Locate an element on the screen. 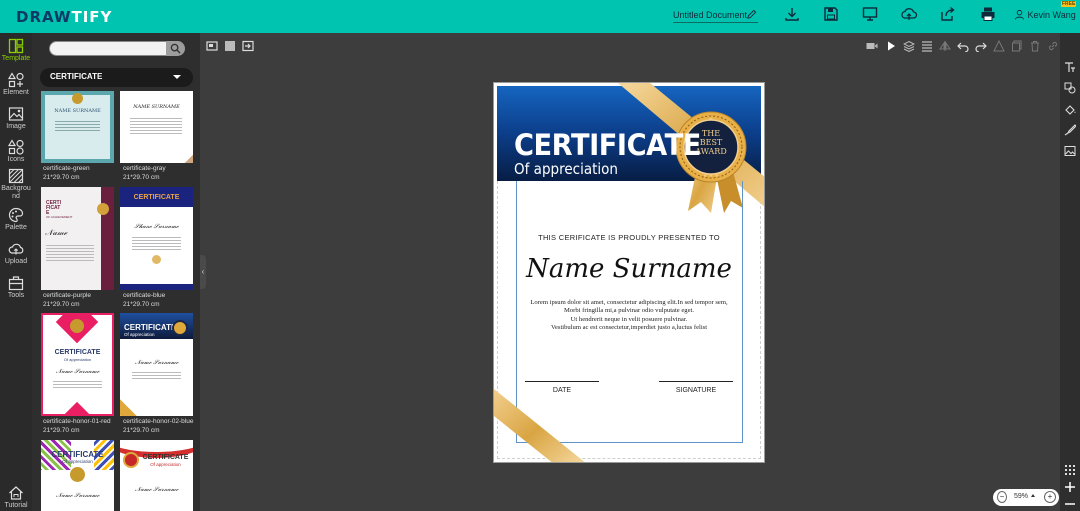  template-thumb-honor-blue: CERTIFICATE Of appreciation 𝒩𝒶𝓂ℯ 𝒮𝓊𝓇𝓃𝒶𝓂ℯ is located at coordinates (156, 364).